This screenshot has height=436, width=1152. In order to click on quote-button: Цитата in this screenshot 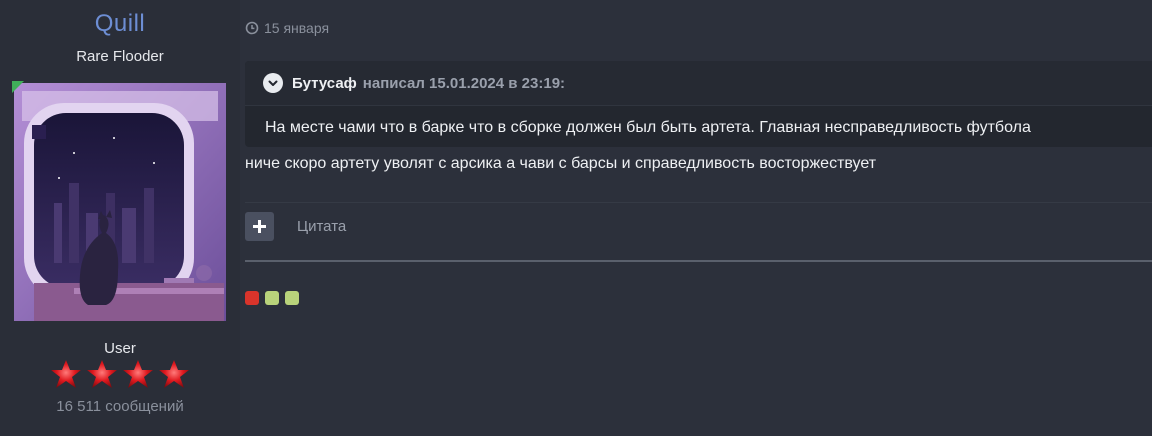, I will do `click(321, 226)`.